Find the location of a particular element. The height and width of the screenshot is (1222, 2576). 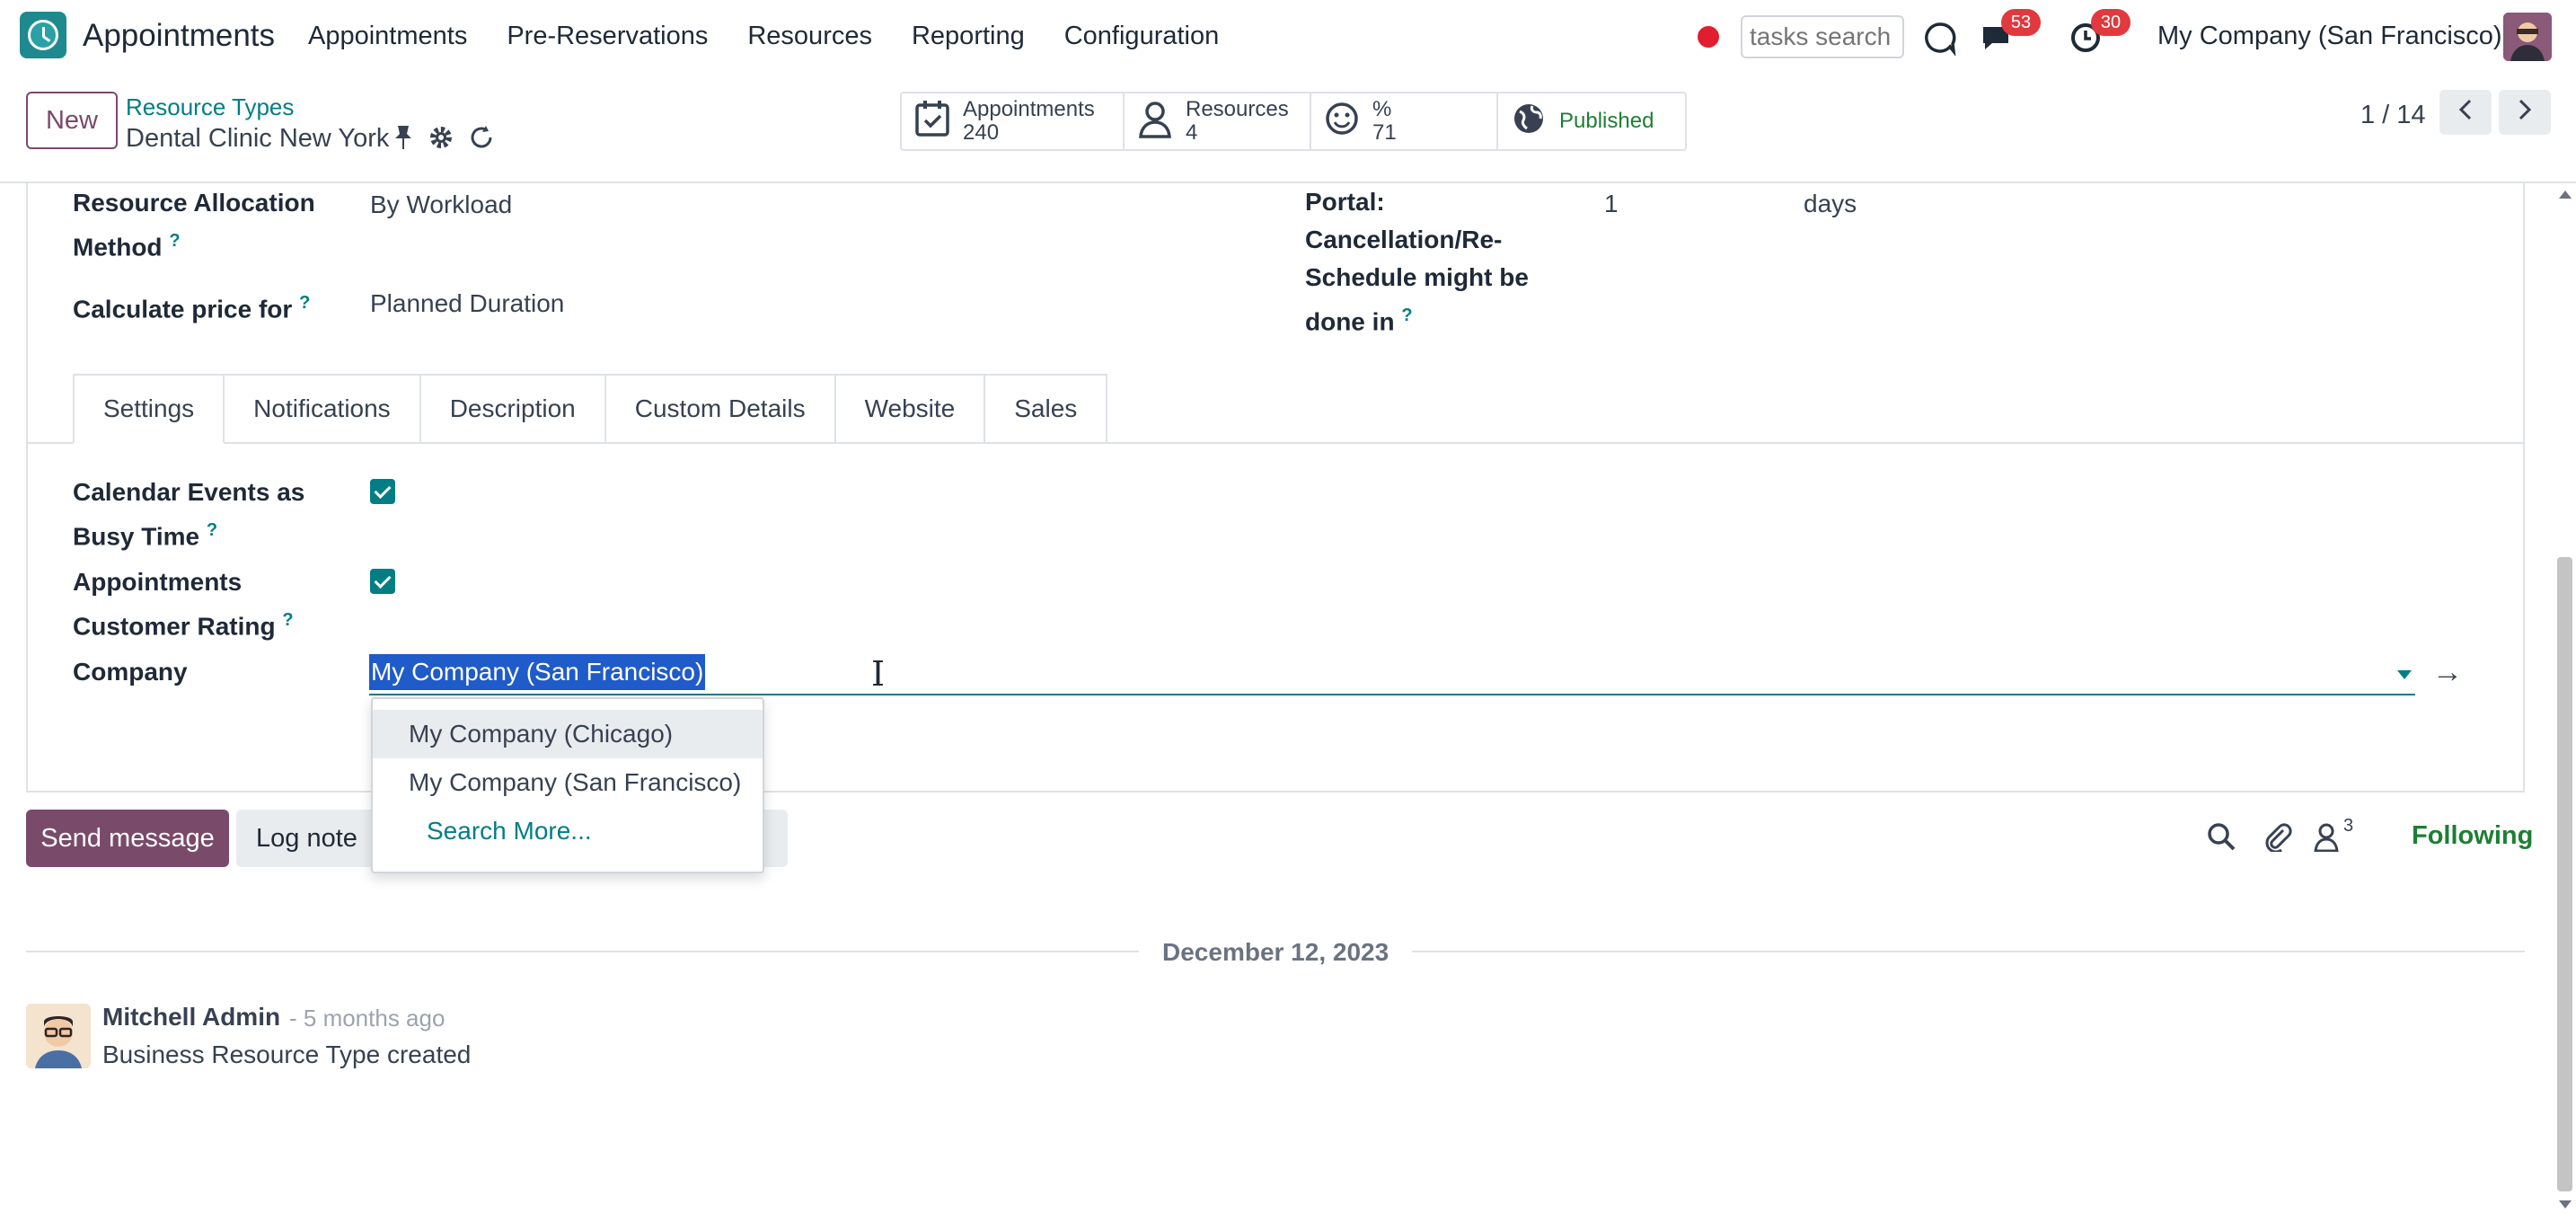

portal-cancellation-unit: days is located at coordinates (1830, 203).